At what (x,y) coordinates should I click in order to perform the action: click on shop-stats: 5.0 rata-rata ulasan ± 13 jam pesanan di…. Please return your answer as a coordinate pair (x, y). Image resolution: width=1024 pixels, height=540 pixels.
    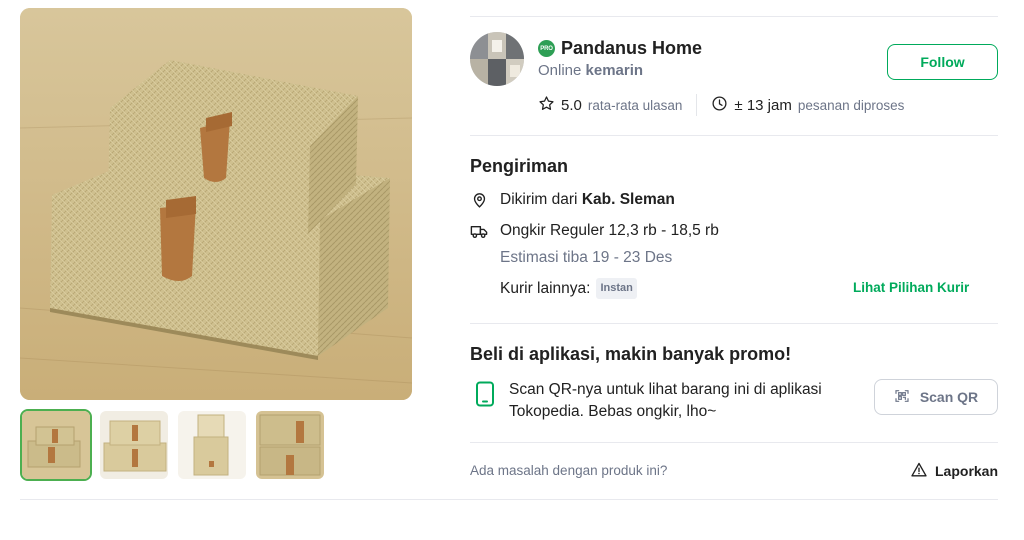
    Looking at the image, I should click on (721, 105).